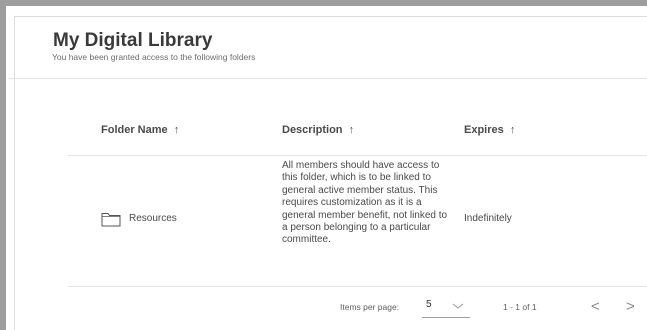 The height and width of the screenshot is (330, 647). What do you see at coordinates (595, 306) in the screenshot?
I see `previous-page-button: <` at bounding box center [595, 306].